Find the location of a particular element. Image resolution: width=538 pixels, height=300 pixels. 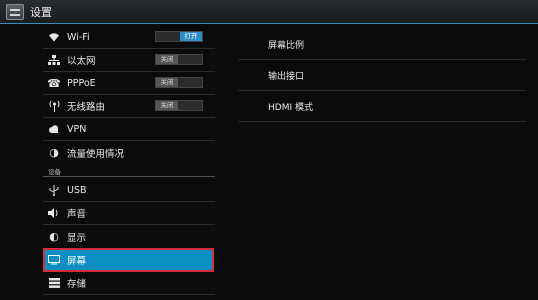

sidebar-item-vpn: VPN is located at coordinates (129, 129).